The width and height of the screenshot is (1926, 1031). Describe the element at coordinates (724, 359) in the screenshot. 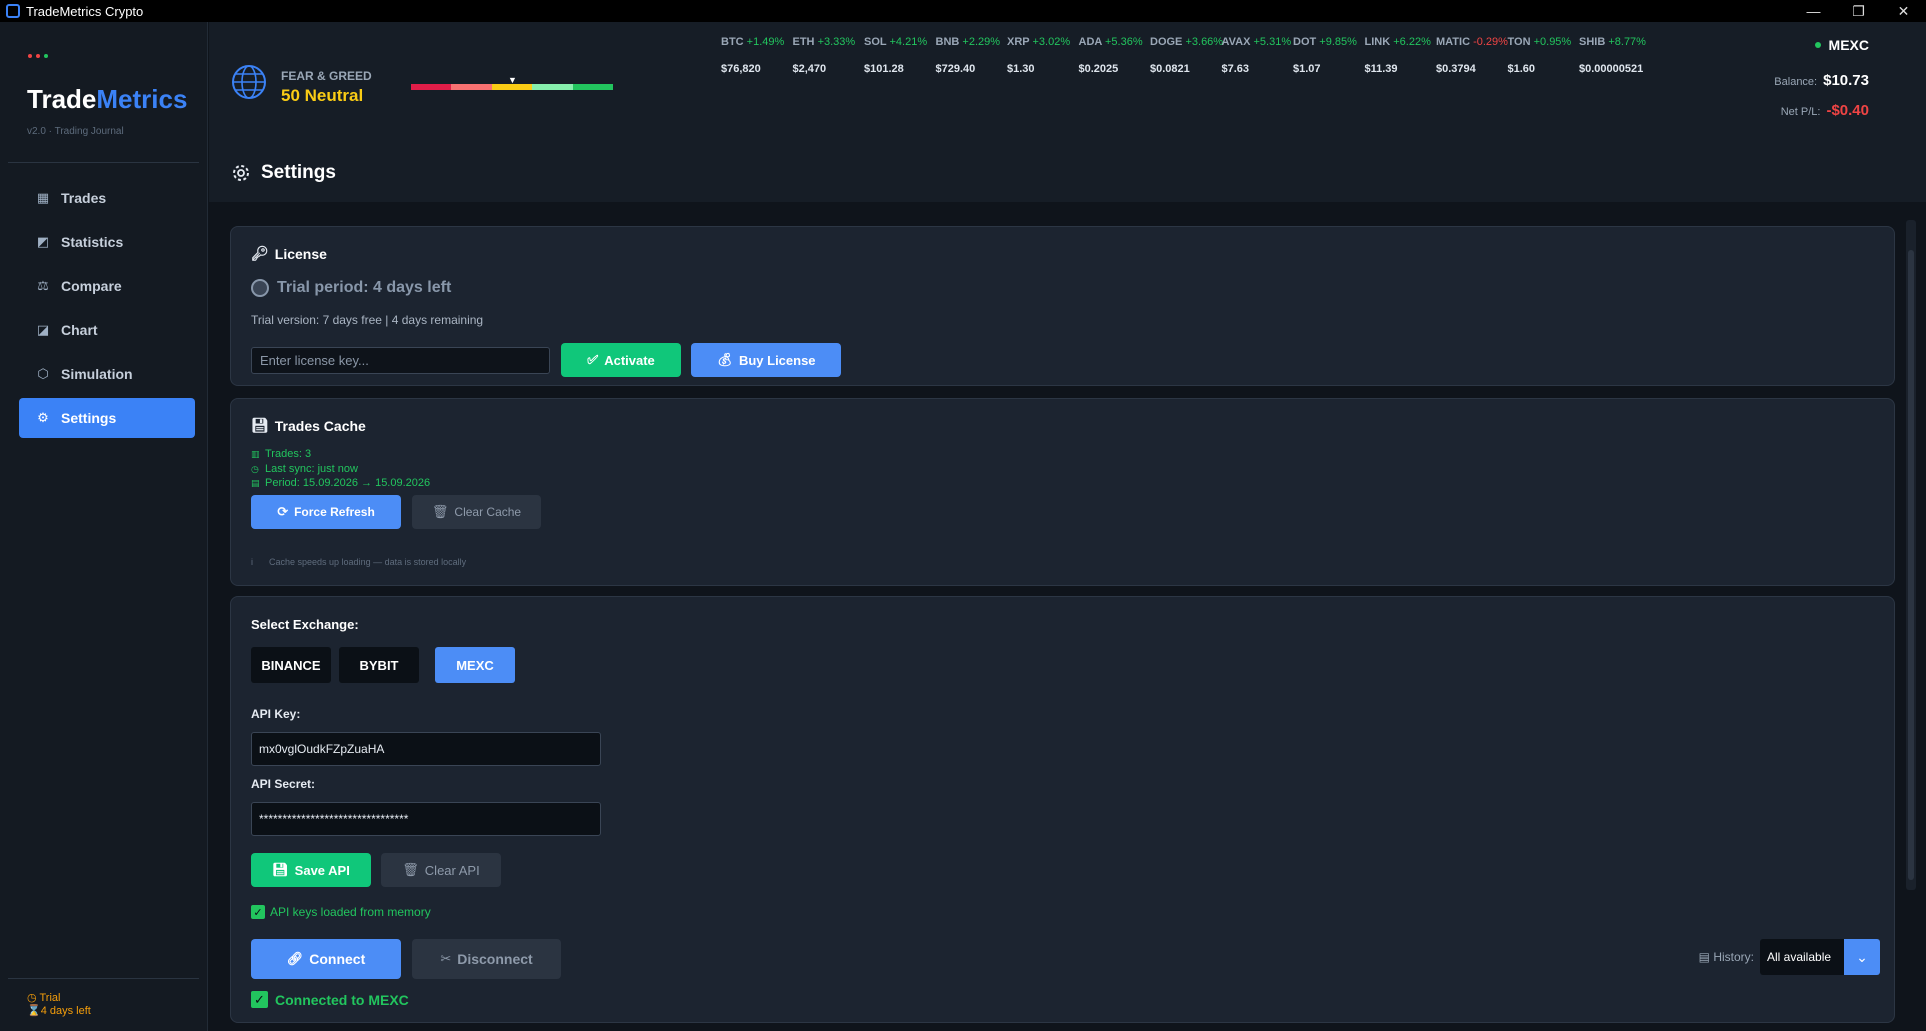

I see `wallet-icon: 💰︎` at that location.